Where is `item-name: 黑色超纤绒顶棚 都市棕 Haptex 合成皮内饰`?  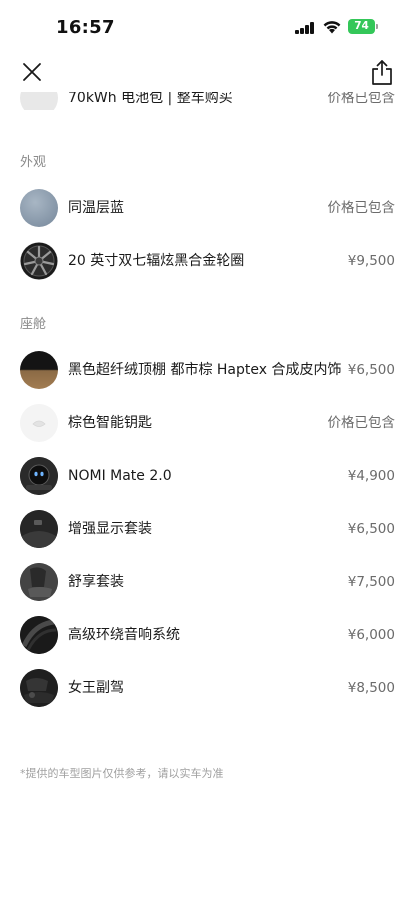
item-name: 黑色超纤绒顶棚 都市棕 Haptex 合成皮内饰 is located at coordinates (205, 370).